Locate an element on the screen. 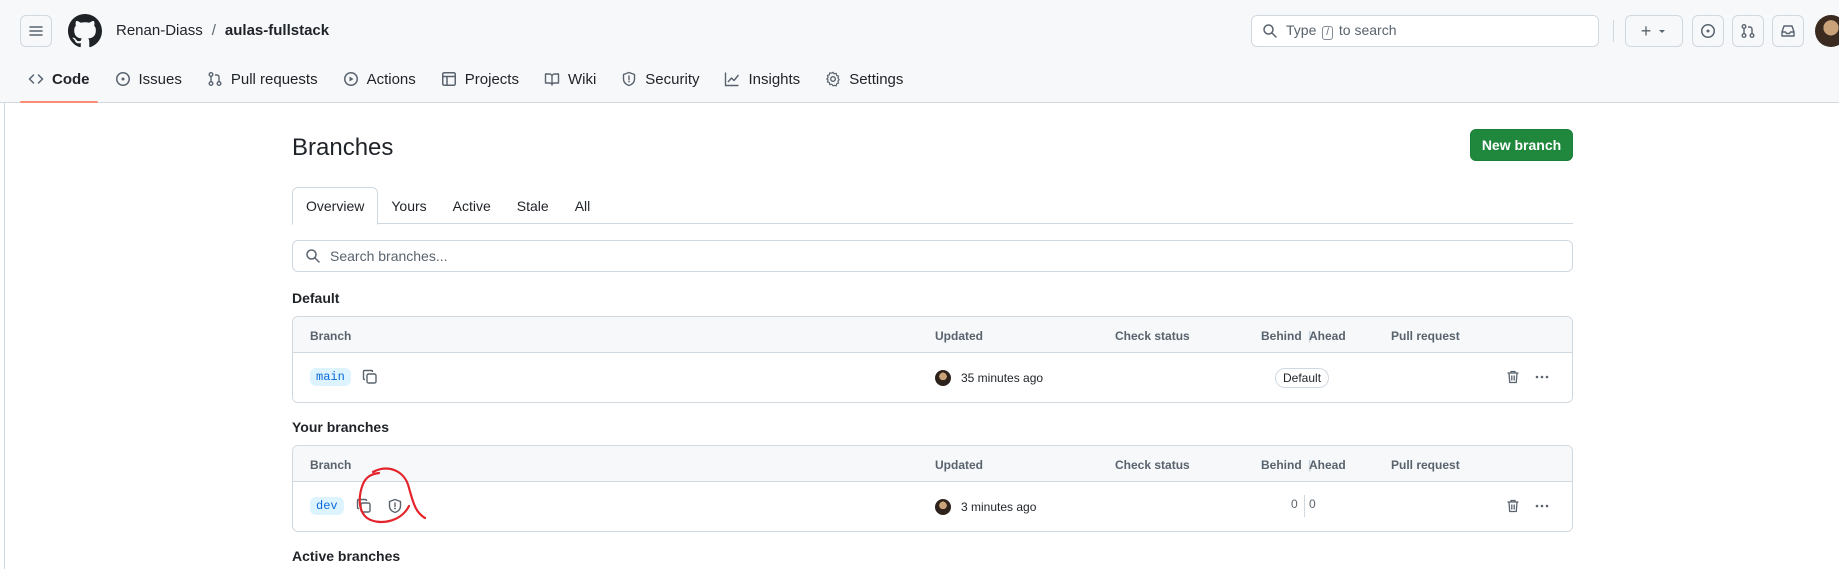 The image size is (1839, 569). tab-wiki: Wiki is located at coordinates (570, 79).